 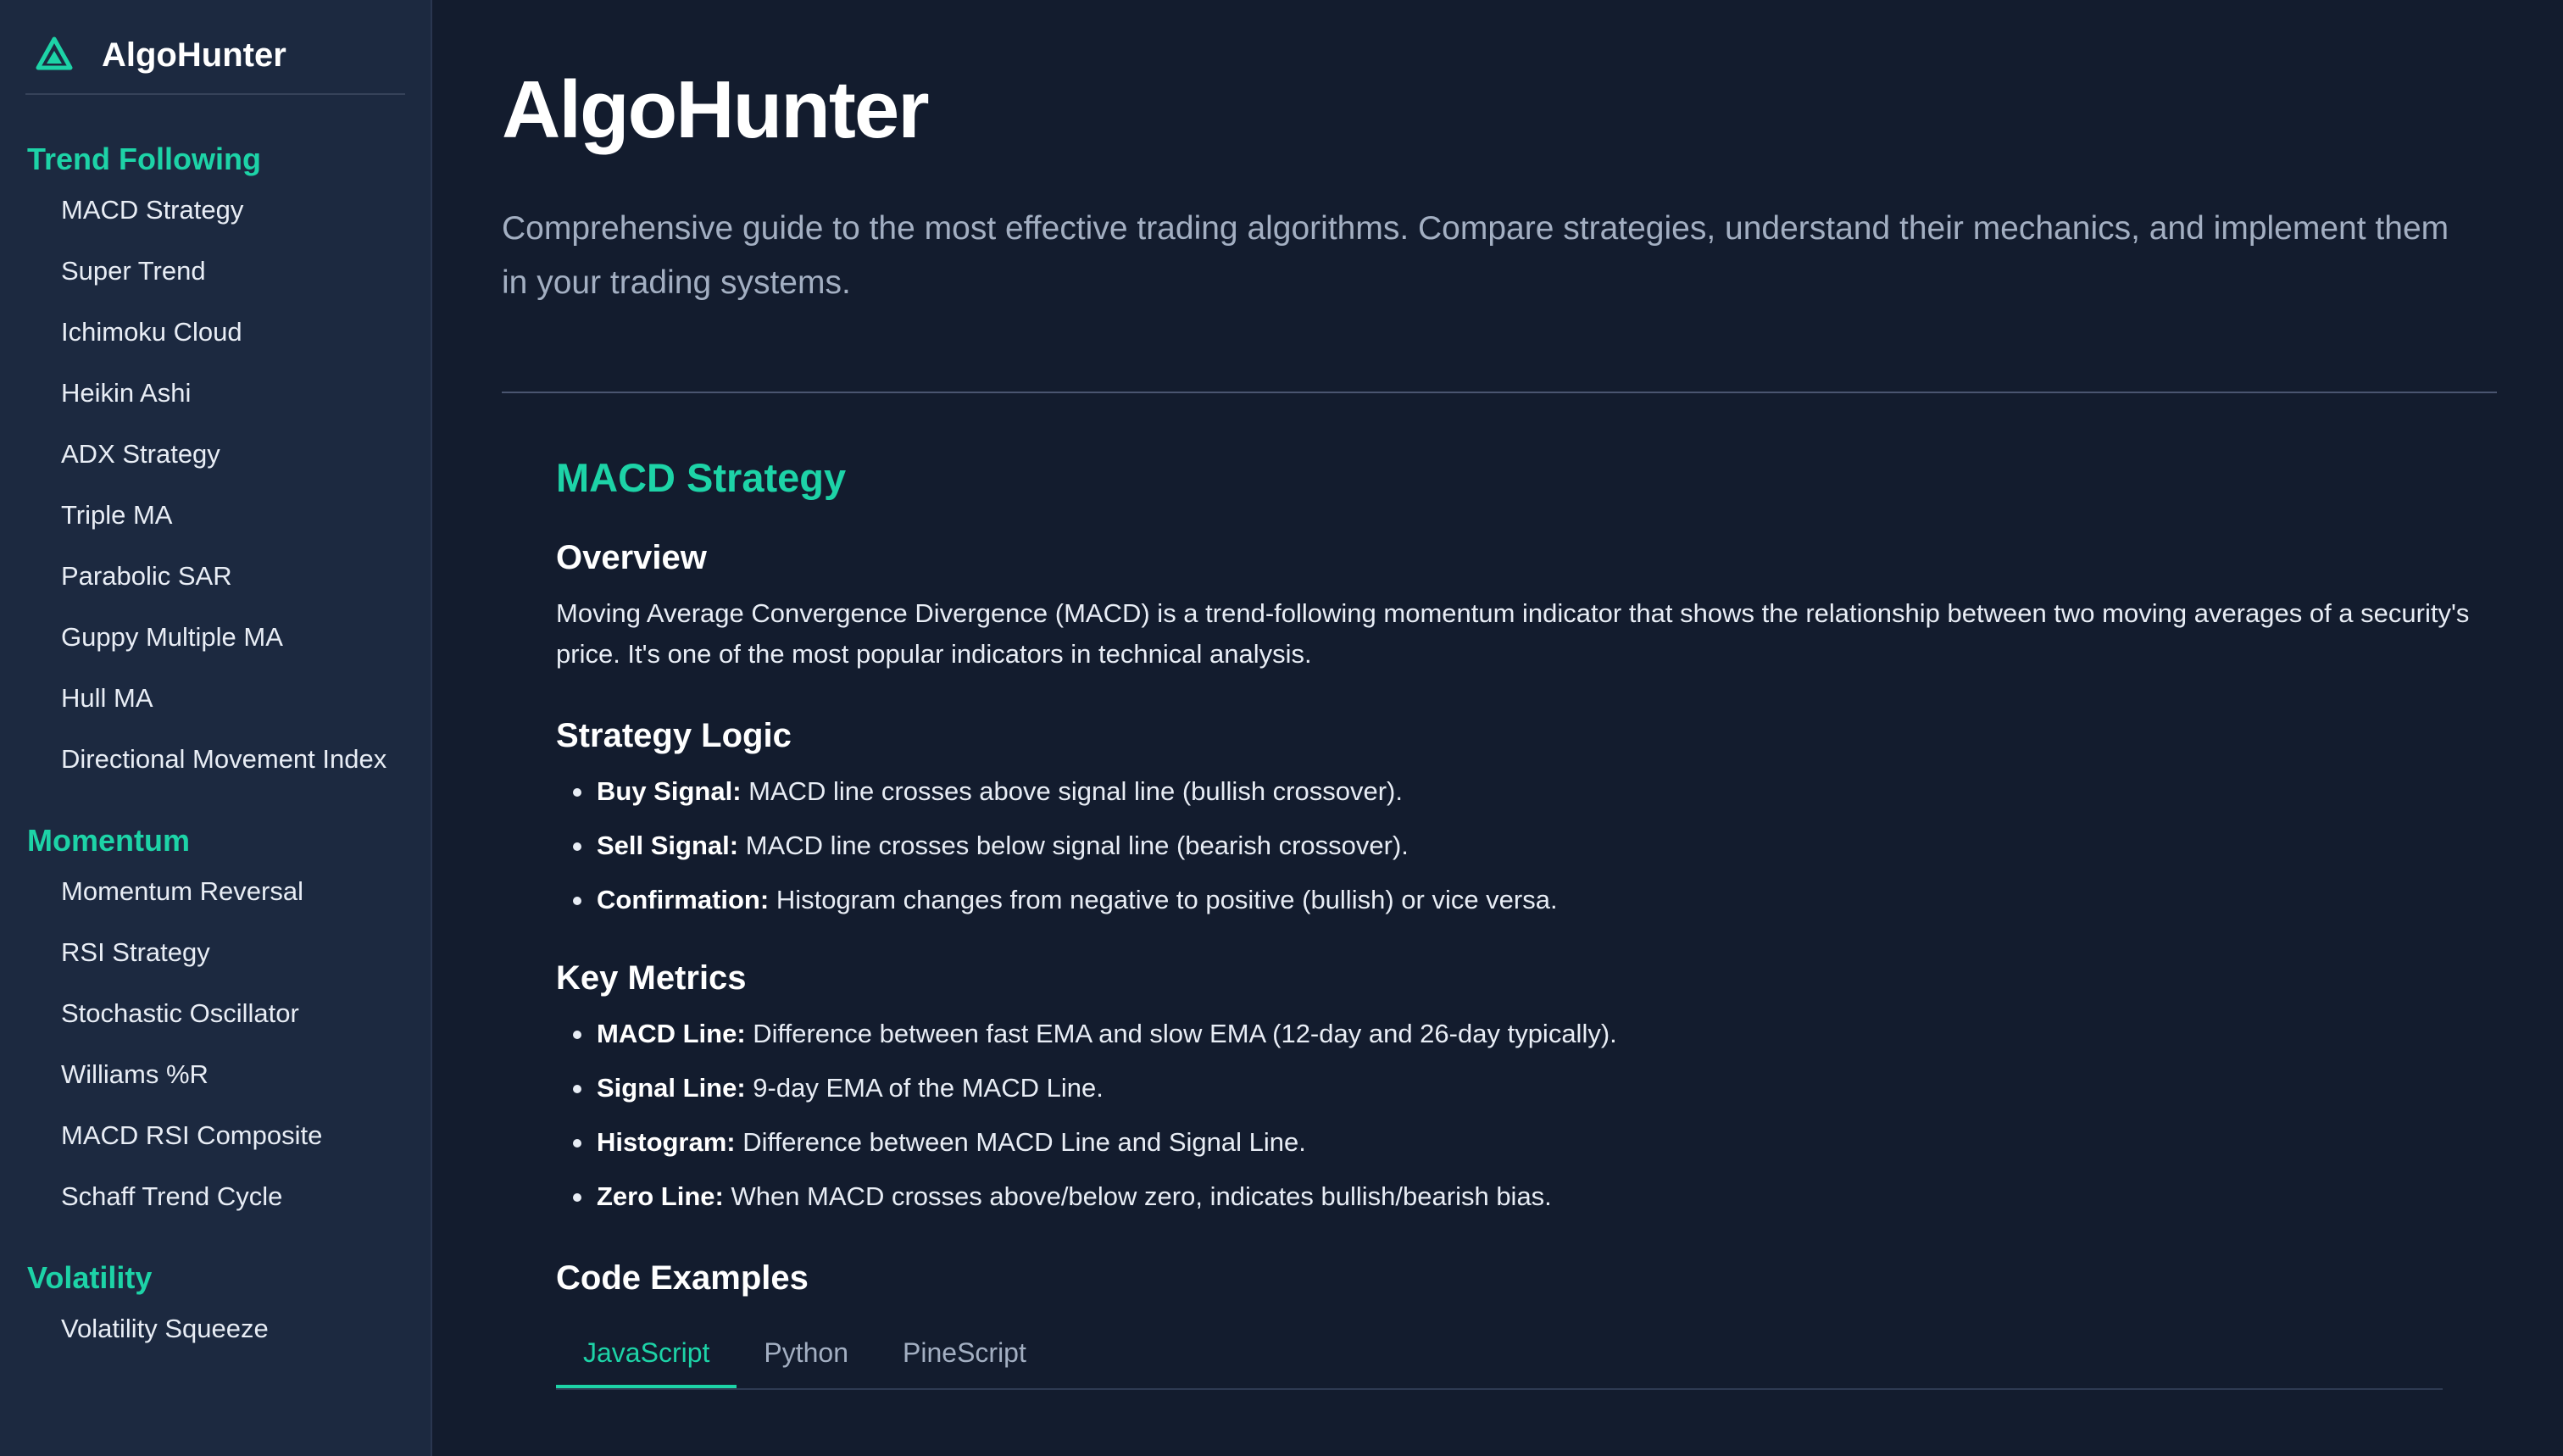 I want to click on divider, so click(x=1499, y=392).